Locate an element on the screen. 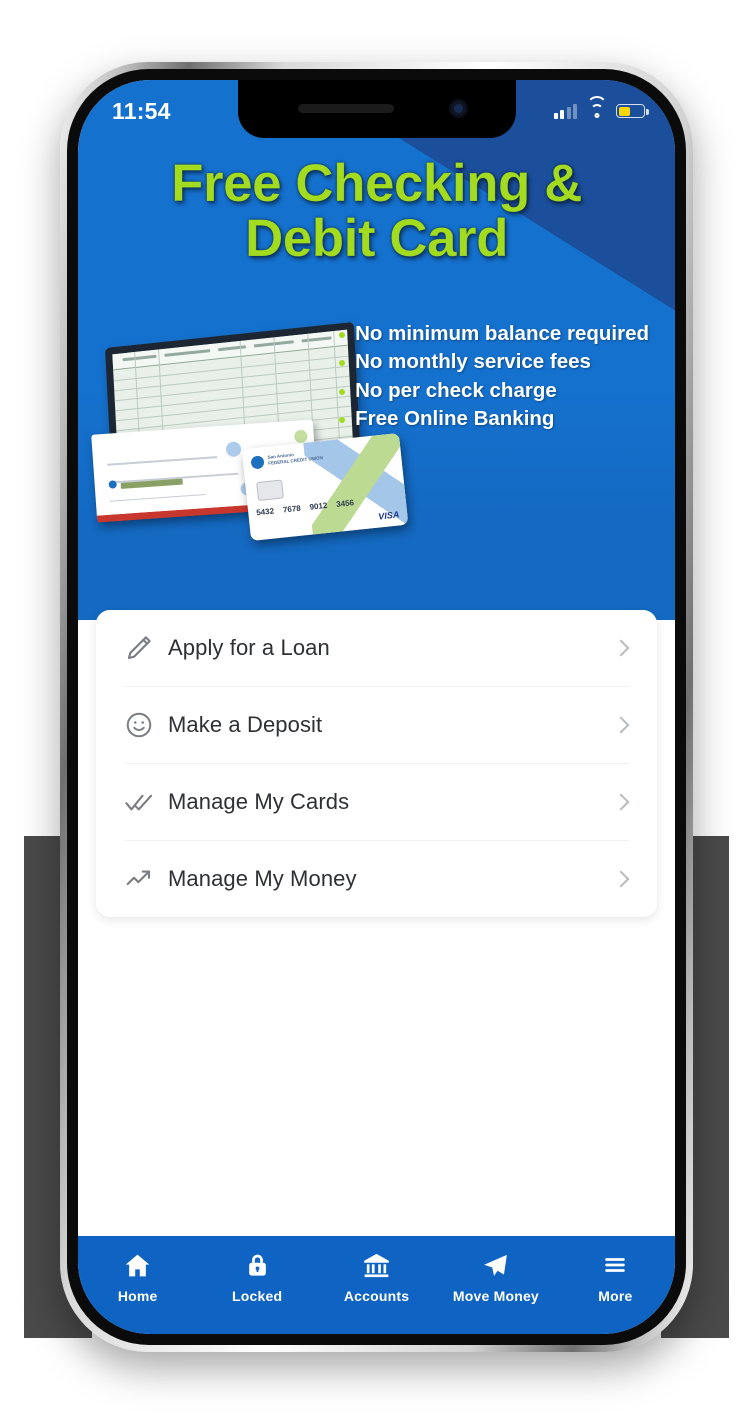 This screenshot has width=753, height=1428. bottom-tab-bar: Home Locked Accounts Move Money More is located at coordinates (376, 1285).